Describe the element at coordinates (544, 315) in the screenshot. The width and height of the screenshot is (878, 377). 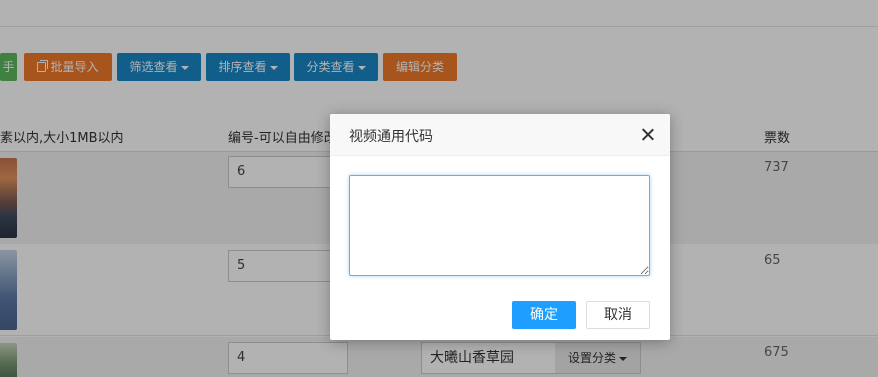
I see `confirm-button: 确定` at that location.